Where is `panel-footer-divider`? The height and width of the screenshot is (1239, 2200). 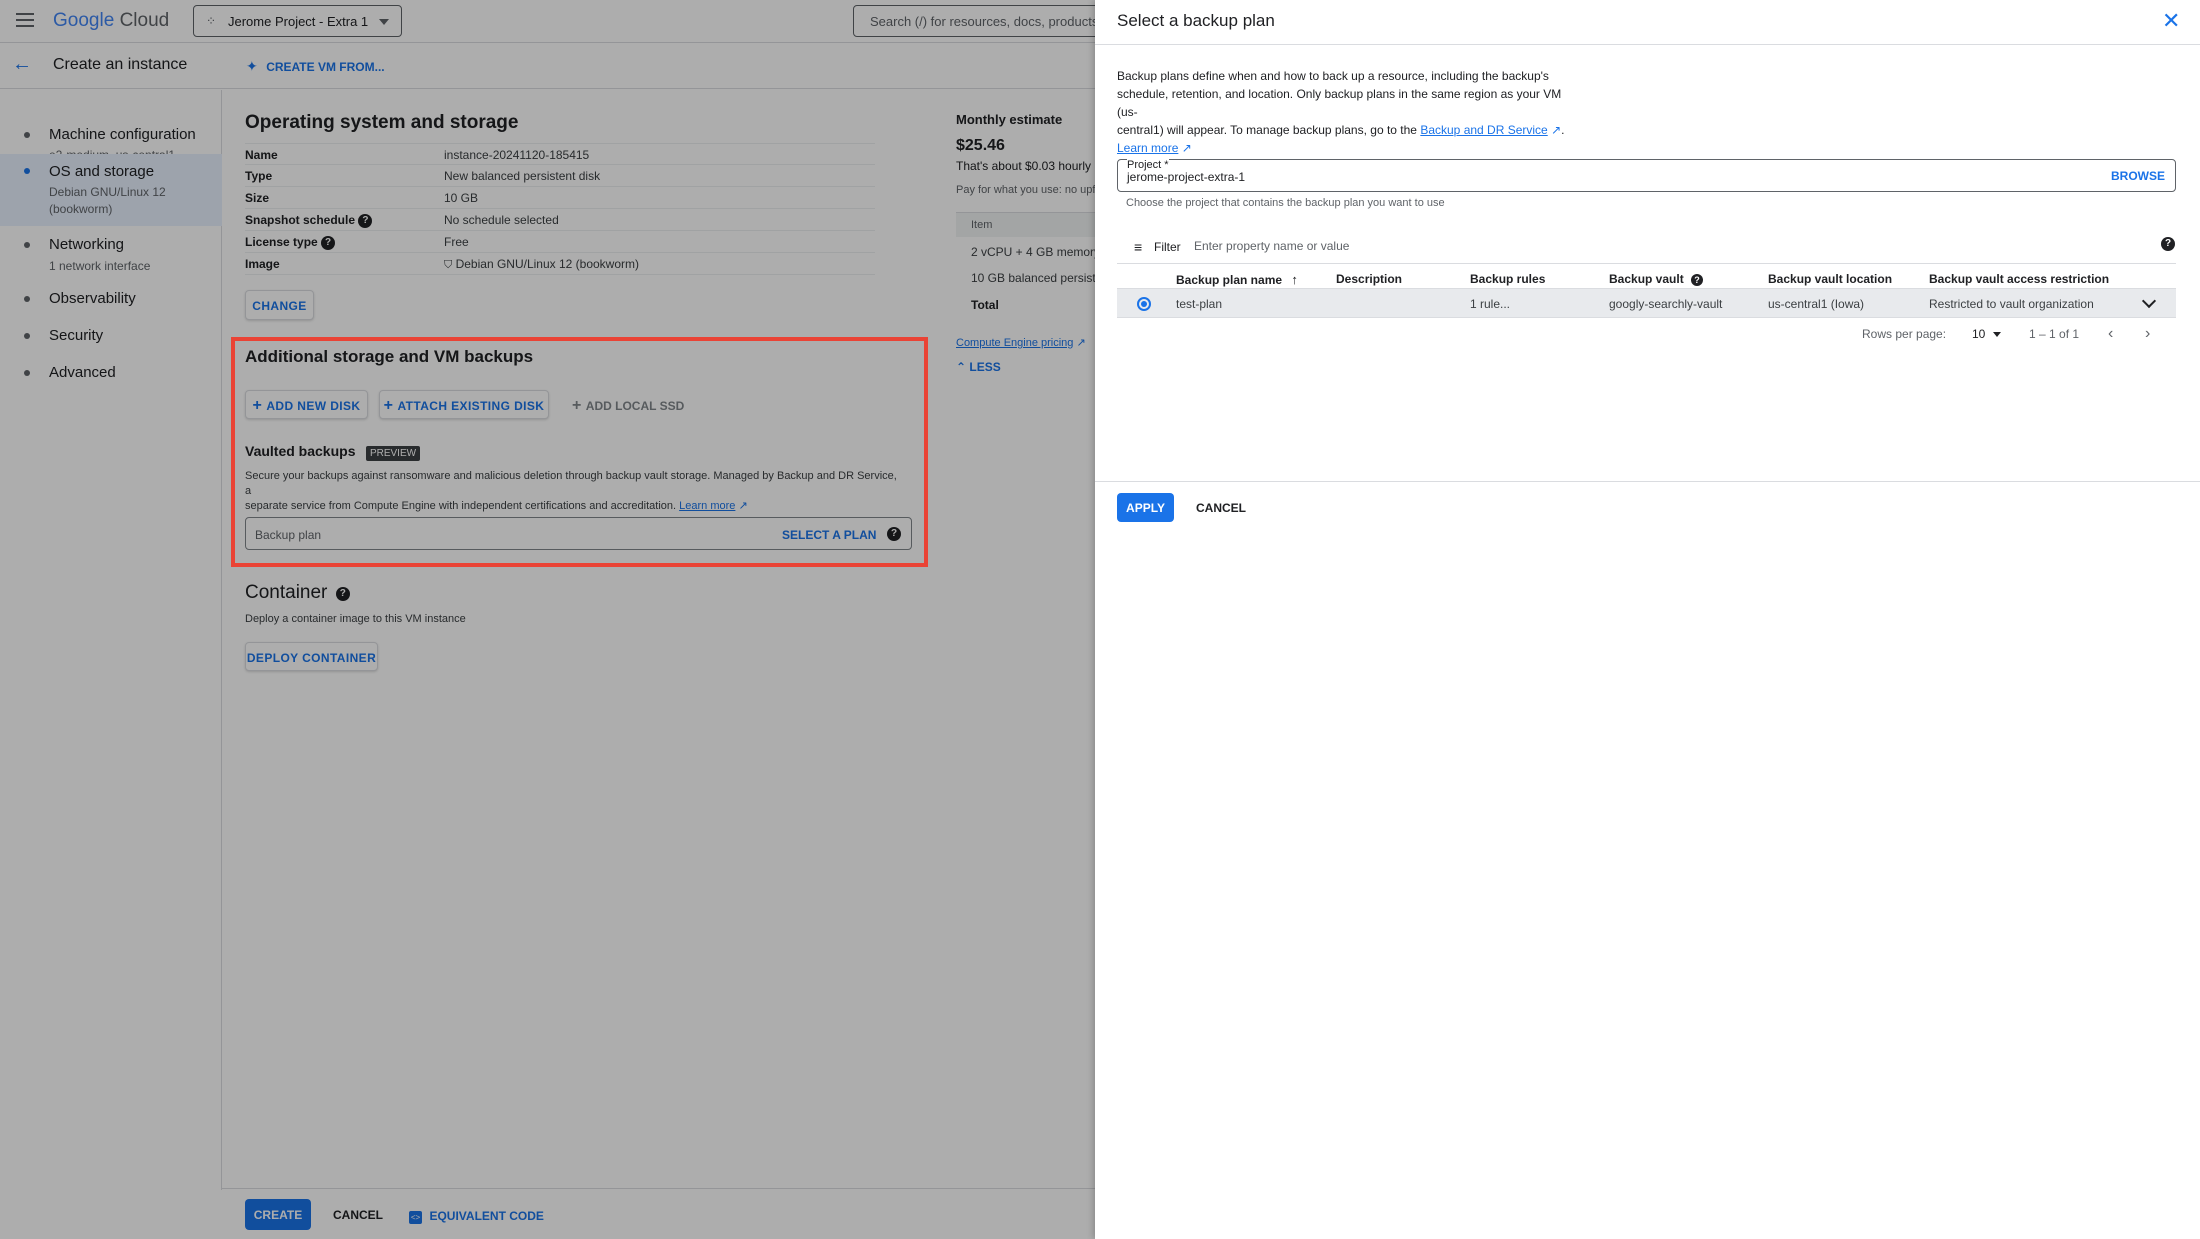 panel-footer-divider is located at coordinates (1647, 481).